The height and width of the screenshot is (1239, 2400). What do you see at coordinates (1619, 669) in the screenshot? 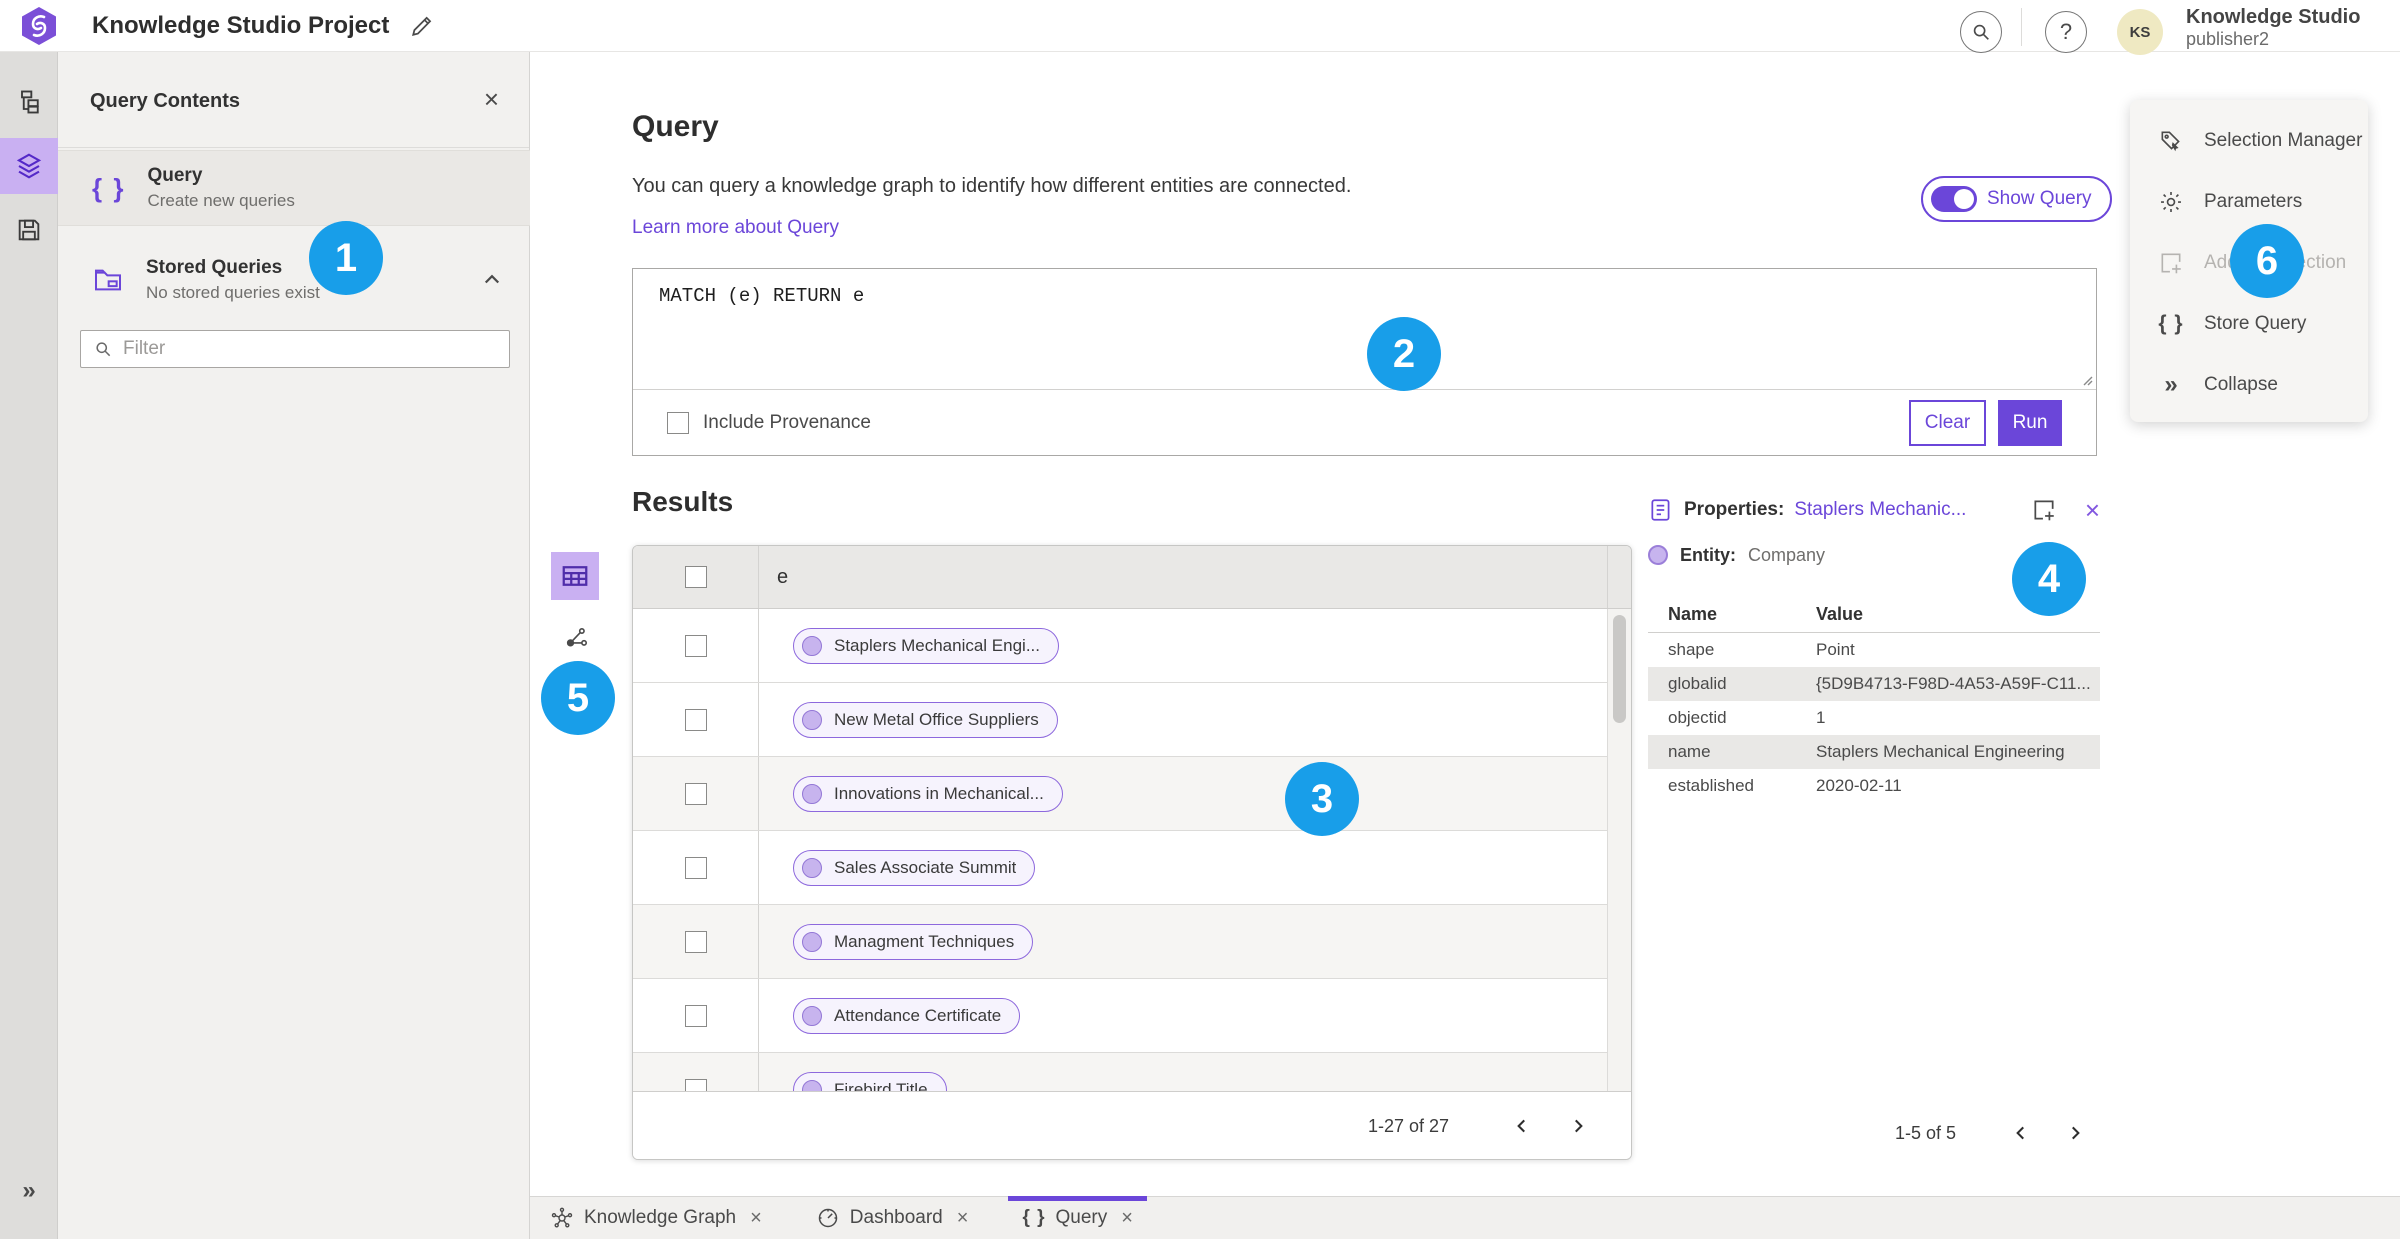
I see `scrollbar-thumb` at bounding box center [1619, 669].